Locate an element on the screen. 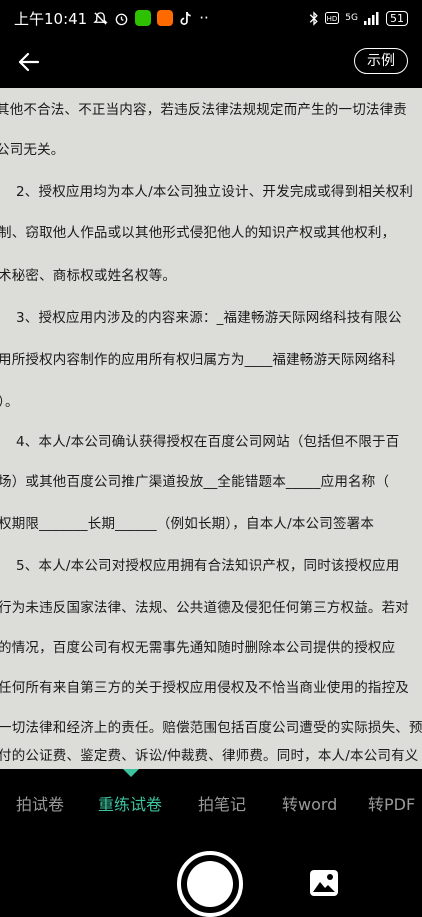 Image resolution: width=422 pixels, height=917 pixels. doc-line: 一切法律和经济上的责任。赔偿范围包括百度公司遭受的实际损失、预 is located at coordinates (211, 728).